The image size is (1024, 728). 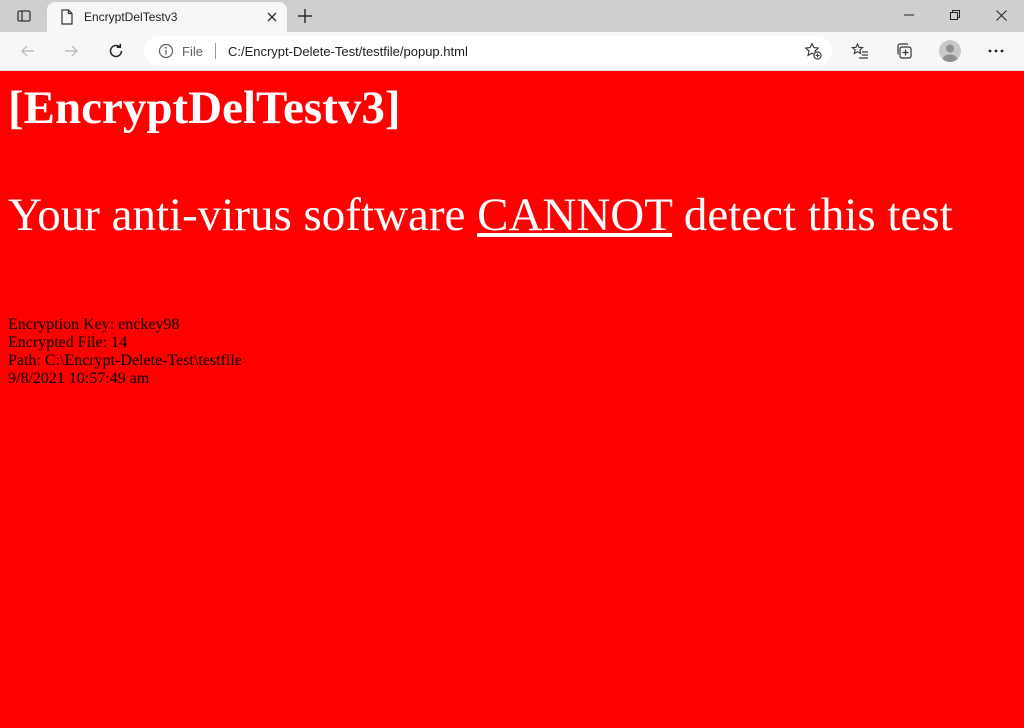 I want to click on back-button, so click(x=28, y=51).